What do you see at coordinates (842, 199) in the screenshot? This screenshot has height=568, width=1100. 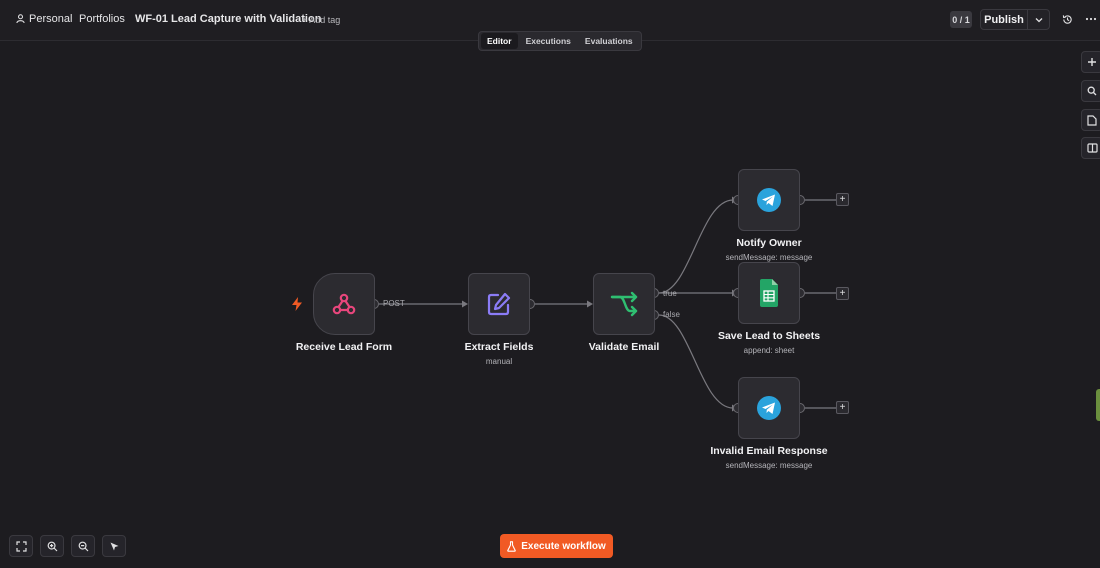 I see `add-node-after-notify-button: +` at bounding box center [842, 199].